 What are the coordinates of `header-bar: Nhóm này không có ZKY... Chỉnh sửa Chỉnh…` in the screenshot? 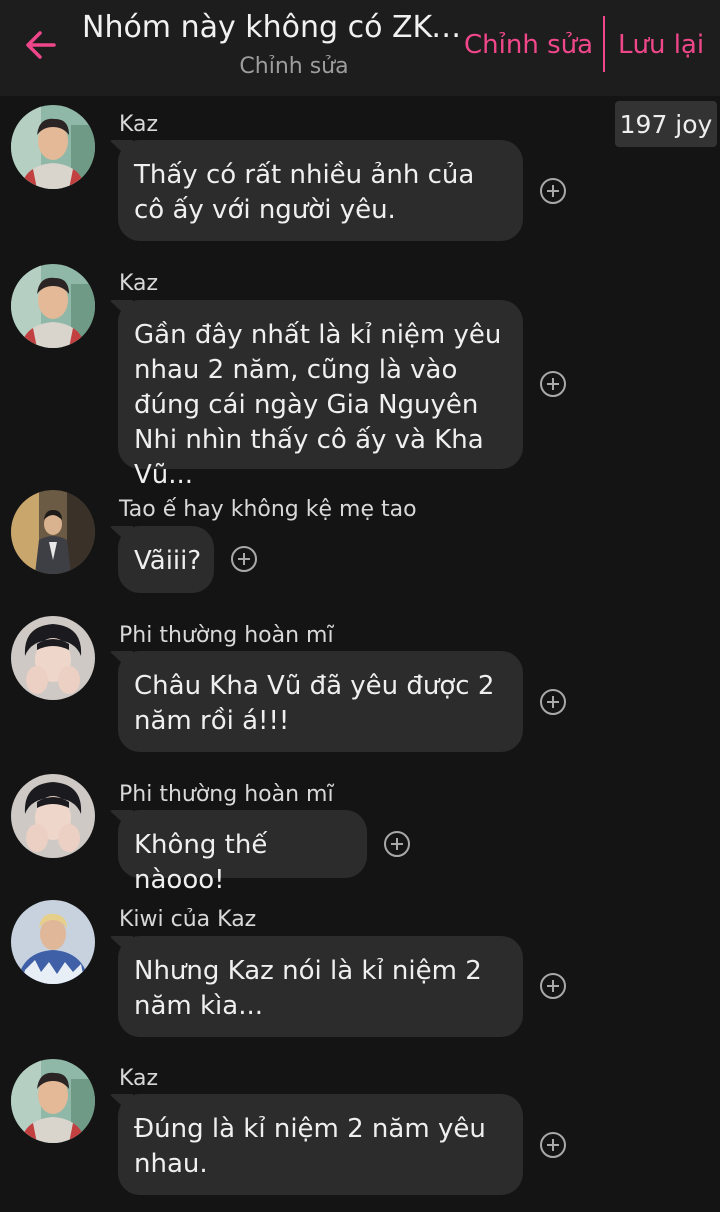 It's located at (360, 48).